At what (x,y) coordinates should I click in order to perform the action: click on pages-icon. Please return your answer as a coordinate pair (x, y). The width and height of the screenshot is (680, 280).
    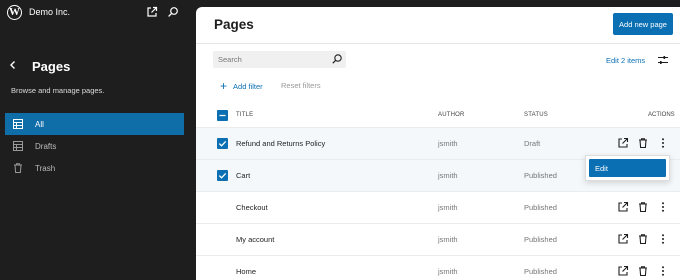
    Looking at the image, I should click on (18, 124).